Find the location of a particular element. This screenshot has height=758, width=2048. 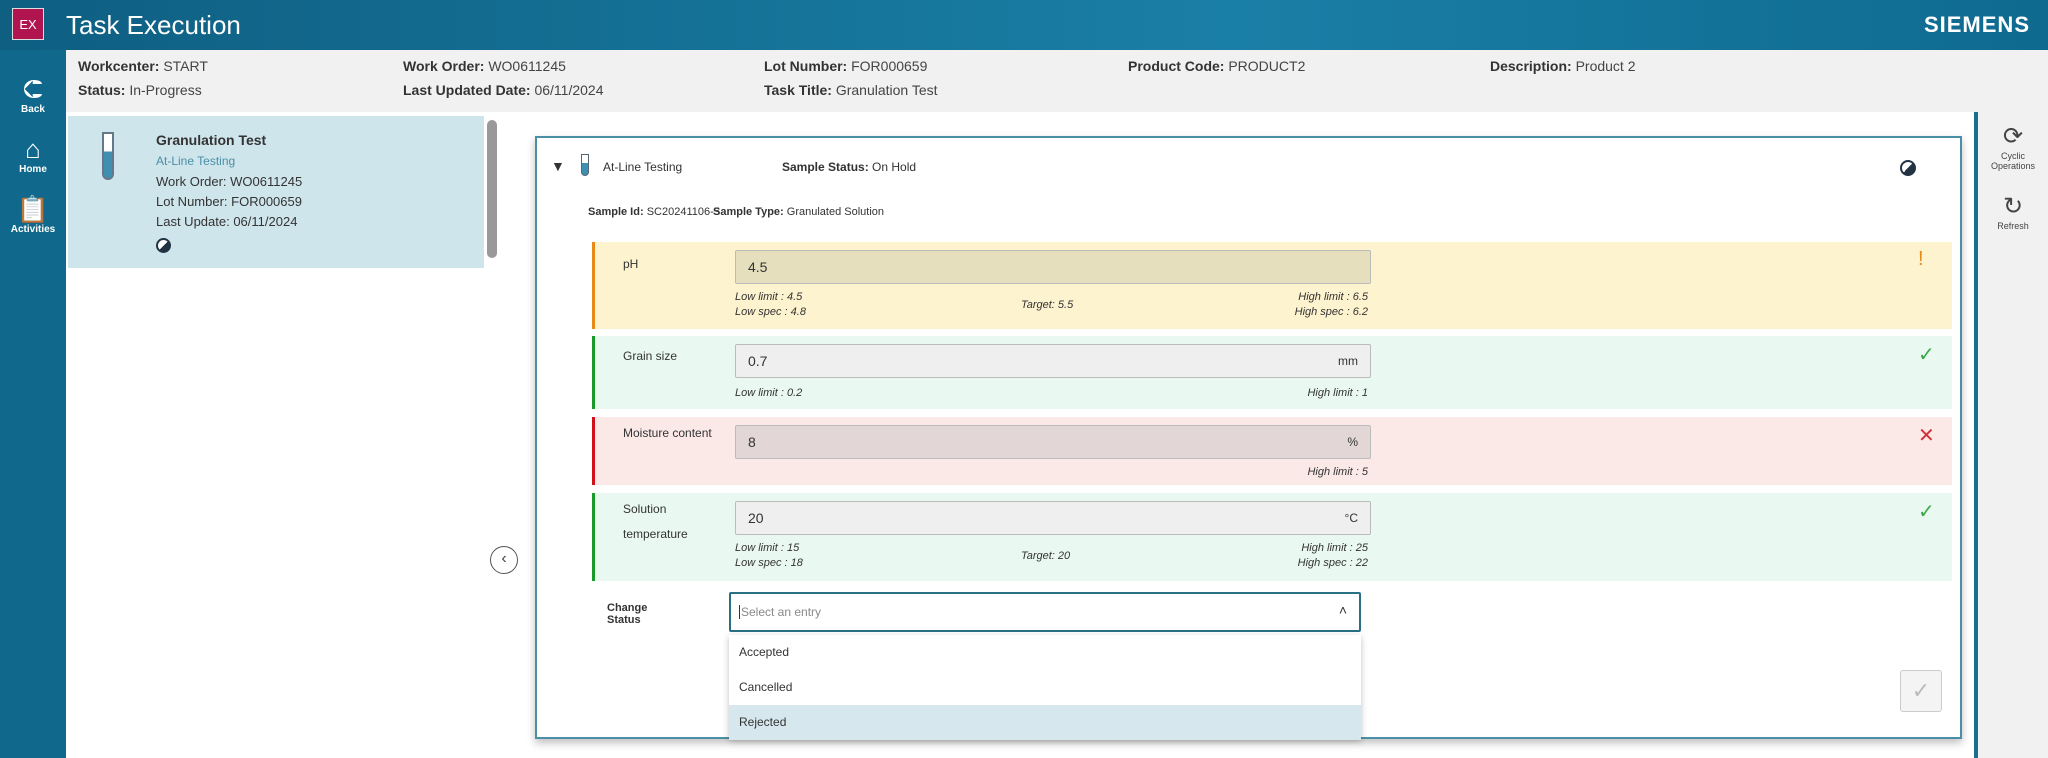

param-input: 0.7 mm is located at coordinates (1053, 361).